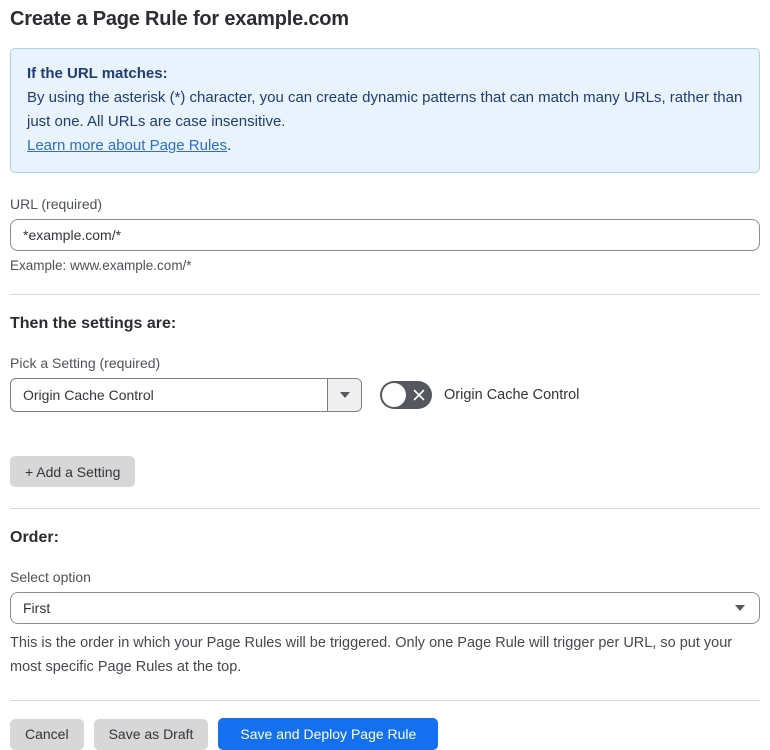 The width and height of the screenshot is (770, 750). What do you see at coordinates (93, 323) in the screenshot?
I see `settings-section-heading: Then the settings are:` at bounding box center [93, 323].